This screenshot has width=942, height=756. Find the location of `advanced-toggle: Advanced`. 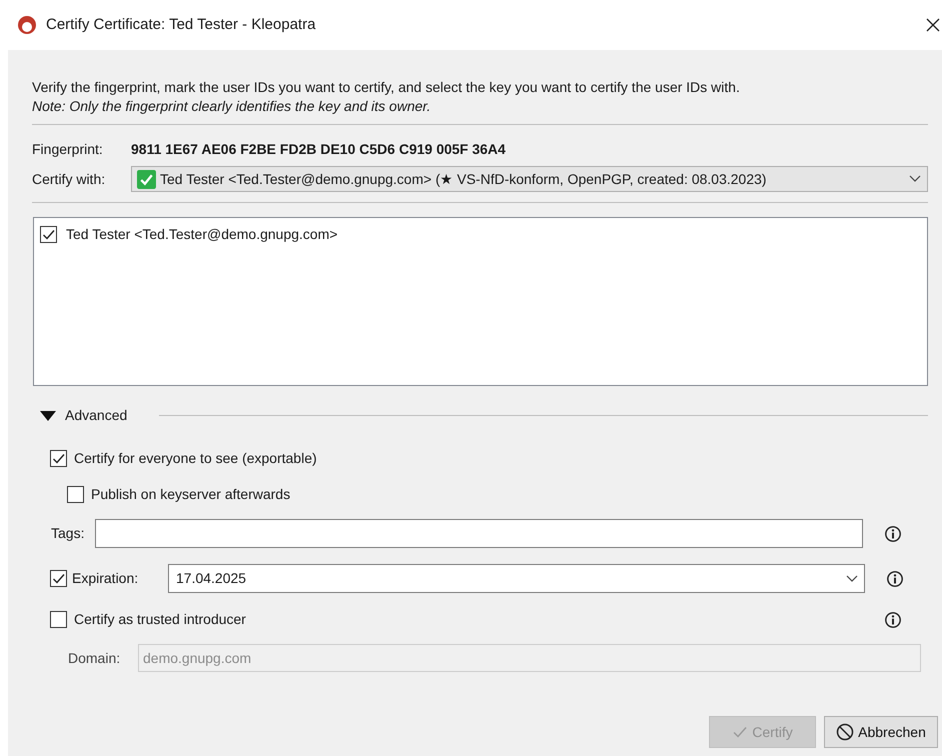

advanced-toggle: Advanced is located at coordinates (84, 415).